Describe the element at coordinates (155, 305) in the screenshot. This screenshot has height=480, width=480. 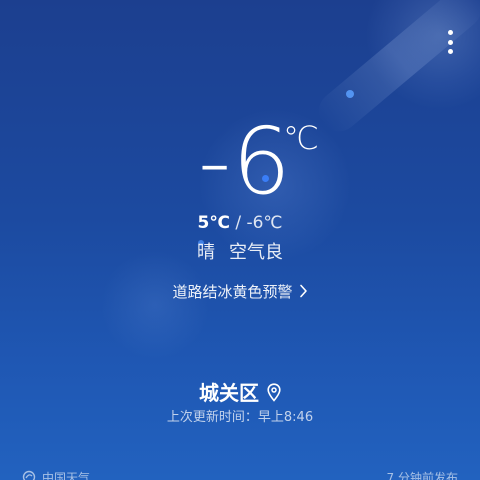
I see `lens-flare-glow-small` at that location.